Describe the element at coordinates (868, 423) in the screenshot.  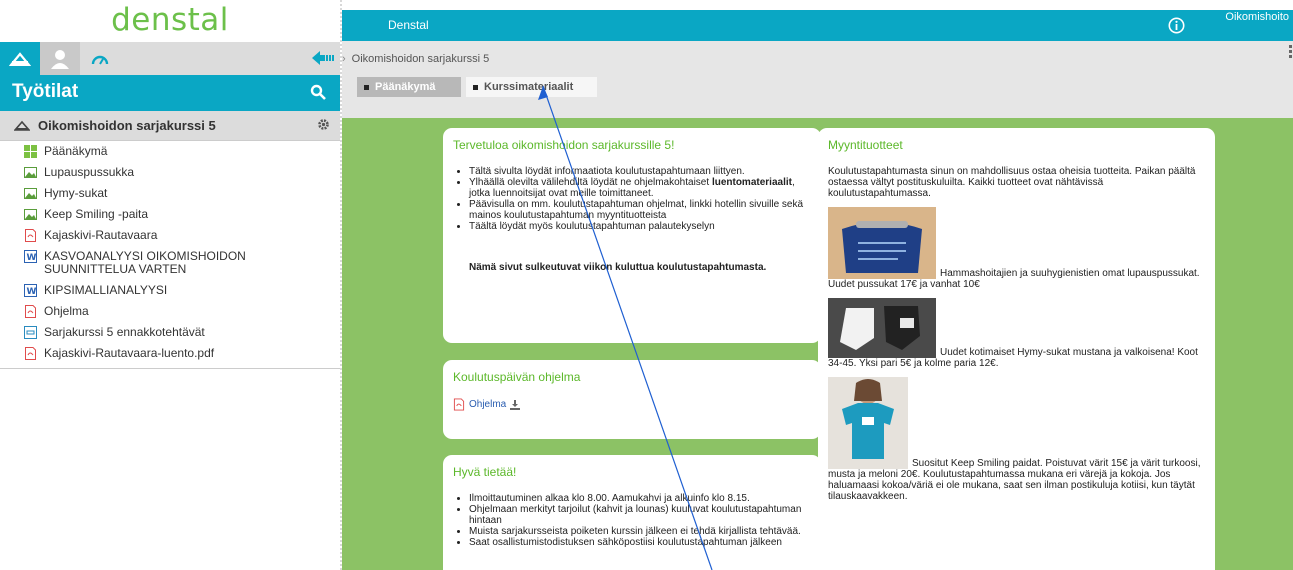
I see `shirt-image` at that location.